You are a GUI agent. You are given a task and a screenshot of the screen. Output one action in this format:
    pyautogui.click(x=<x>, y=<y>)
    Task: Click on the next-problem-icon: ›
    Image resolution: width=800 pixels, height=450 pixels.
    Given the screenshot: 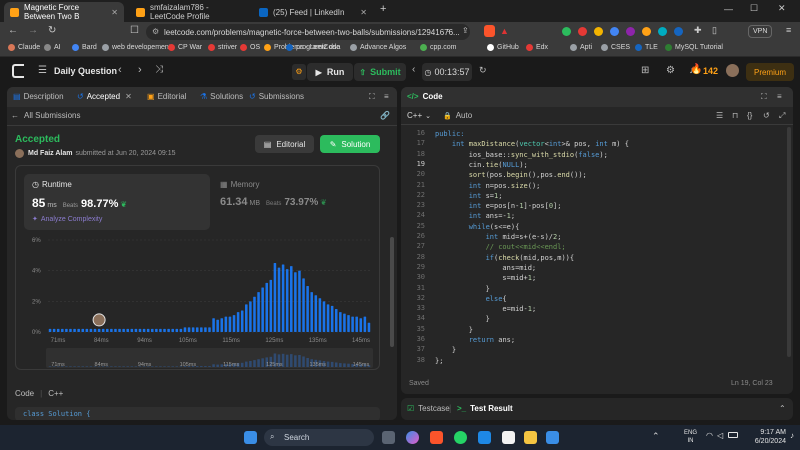 What is the action you would take?
    pyautogui.click(x=140, y=70)
    